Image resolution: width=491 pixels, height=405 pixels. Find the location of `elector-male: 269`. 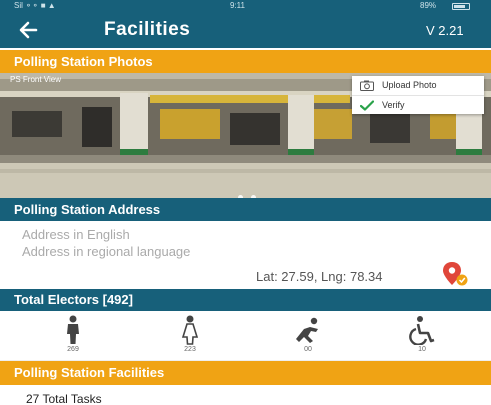

elector-male: 269 is located at coordinates (73, 337).